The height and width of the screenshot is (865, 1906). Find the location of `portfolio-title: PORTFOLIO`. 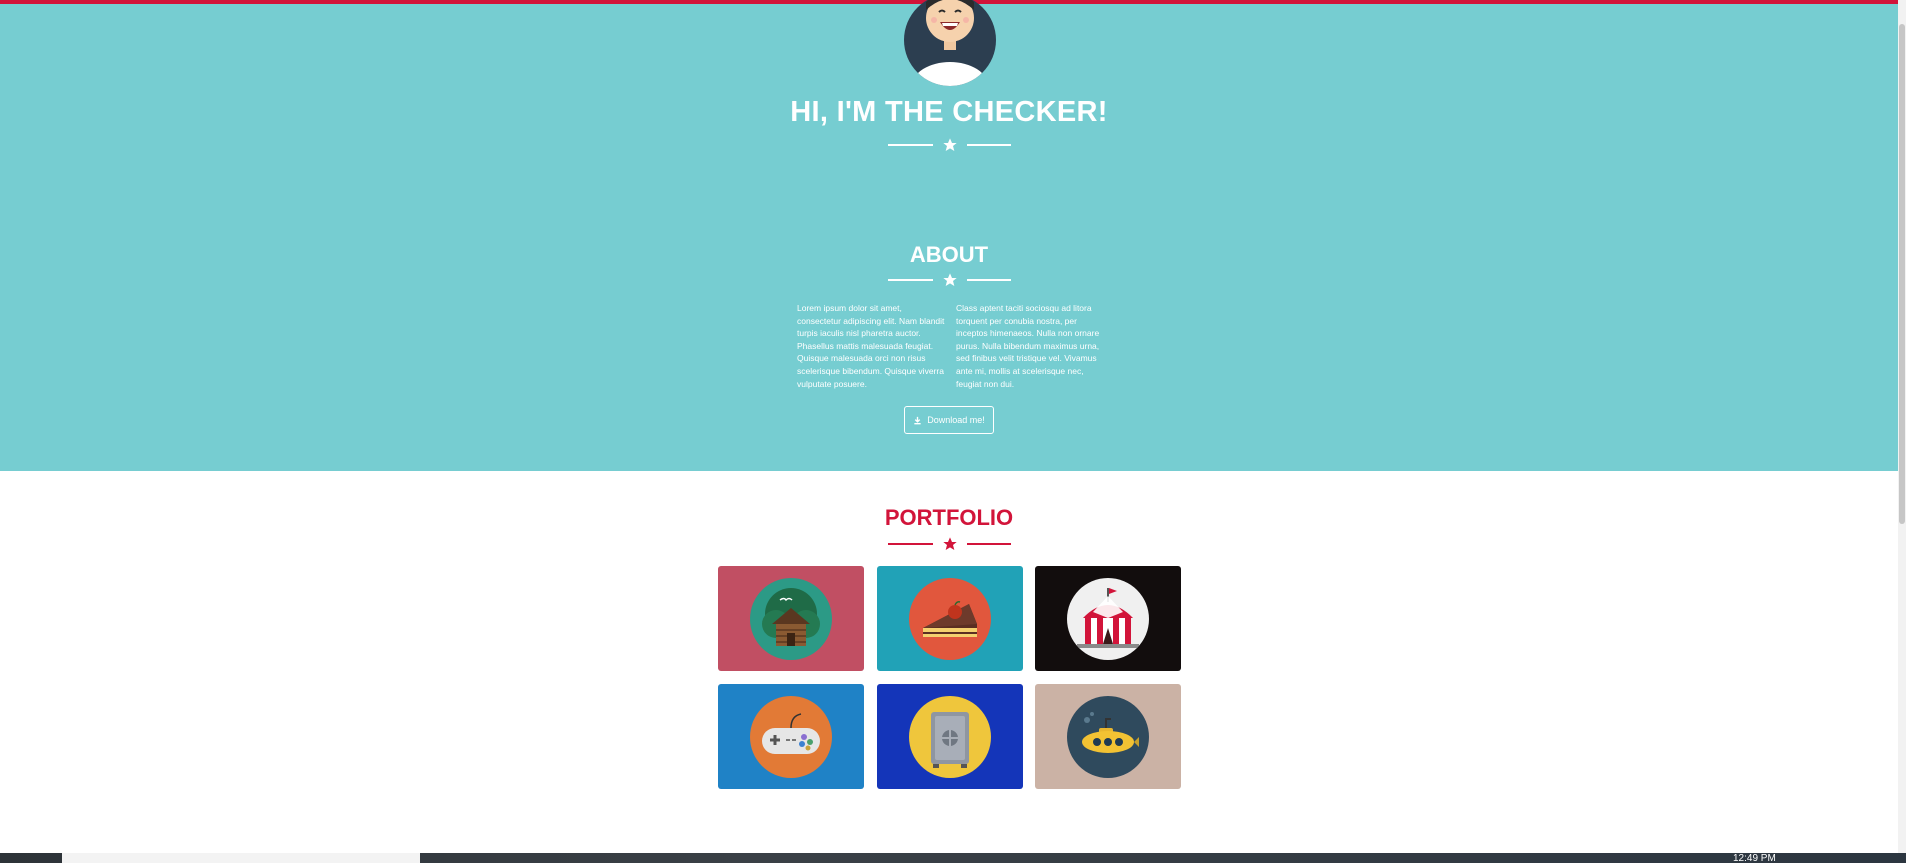

portfolio-title: PORTFOLIO is located at coordinates (949, 517).